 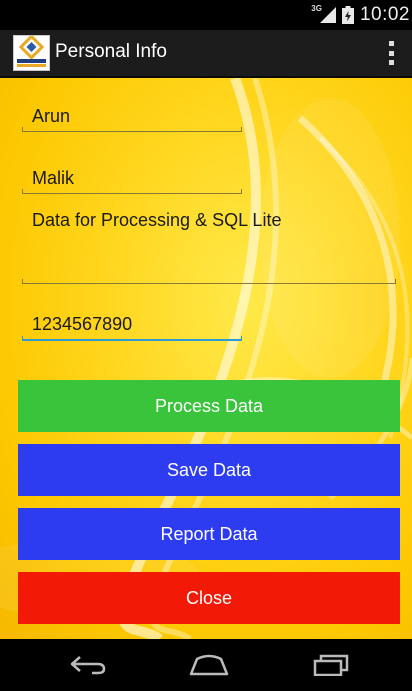 I want to click on home-icon, so click(x=209, y=665).